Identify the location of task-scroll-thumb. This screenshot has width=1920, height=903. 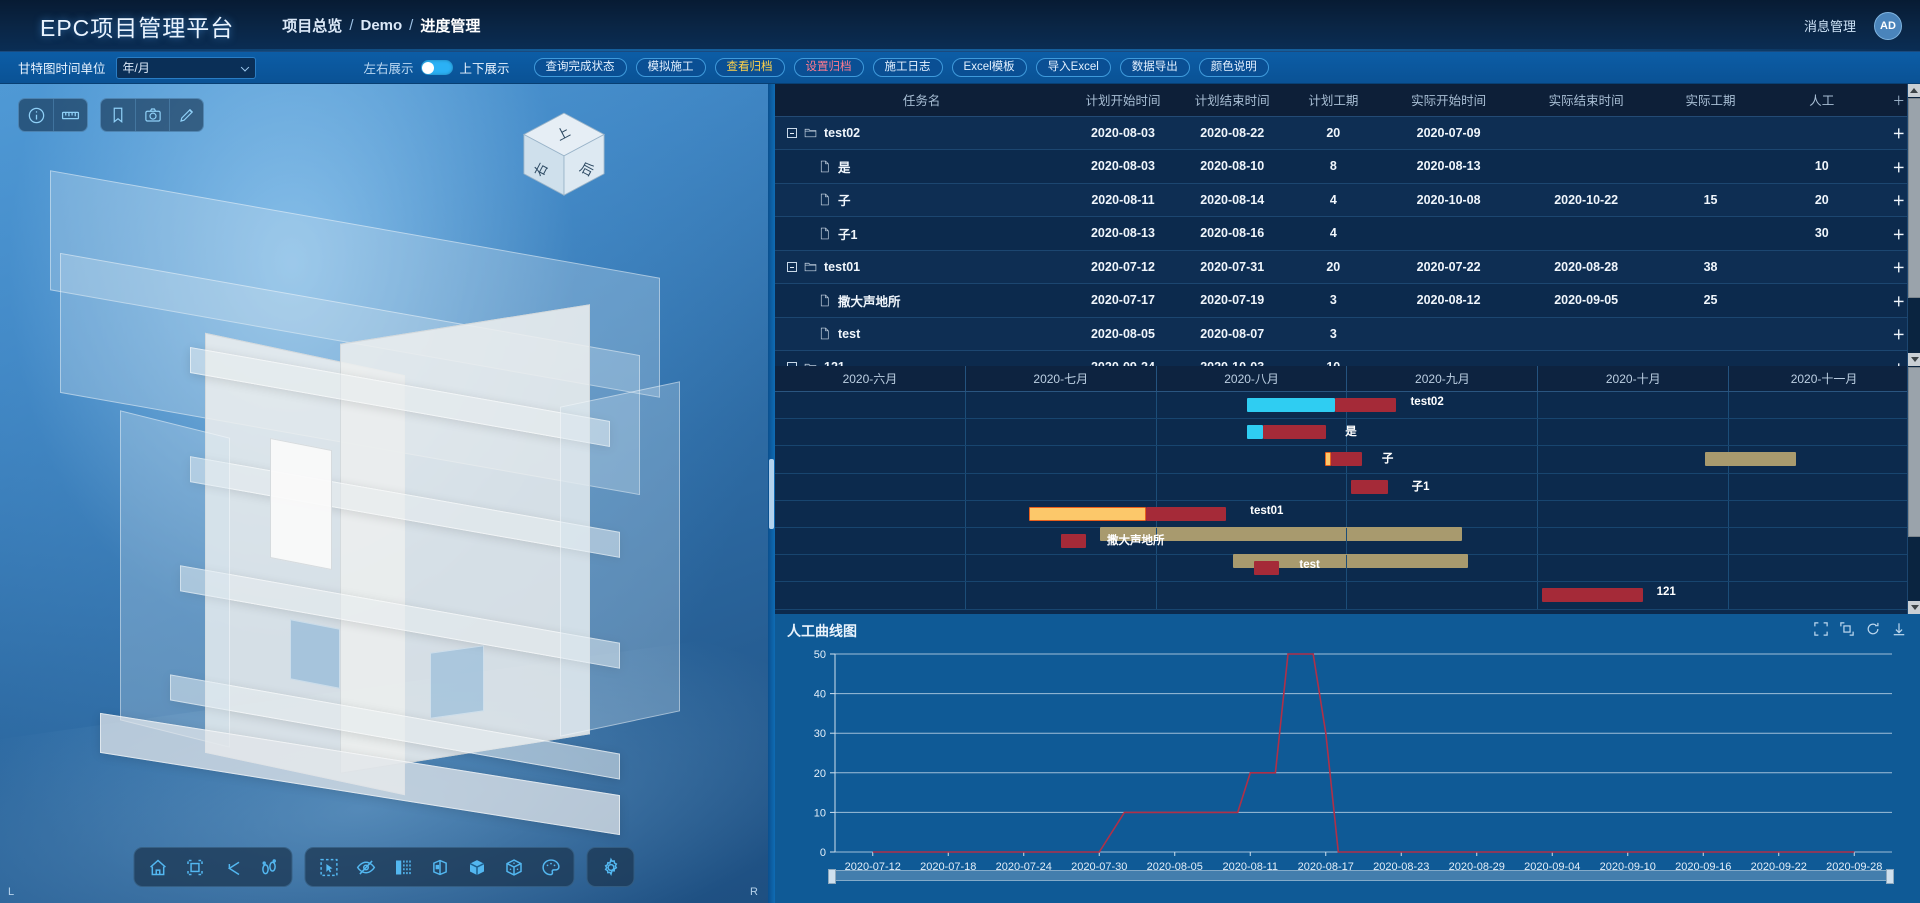
(1914, 198).